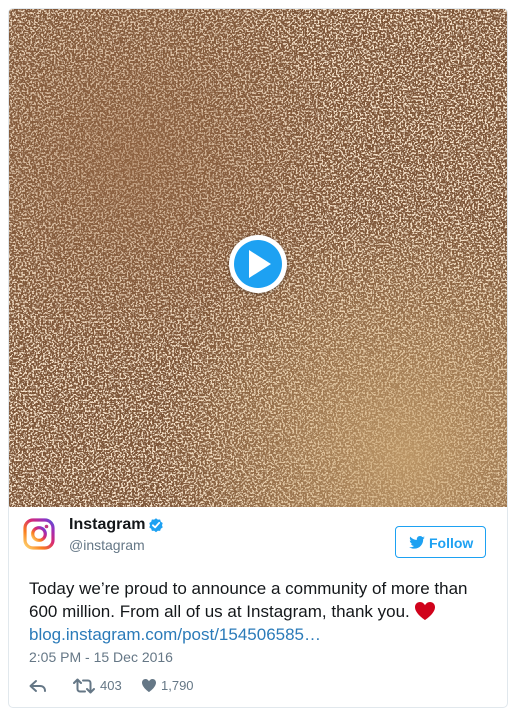 The width and height of the screenshot is (522, 718). Describe the element at coordinates (107, 524) in the screenshot. I see `author-name: Instagram` at that location.